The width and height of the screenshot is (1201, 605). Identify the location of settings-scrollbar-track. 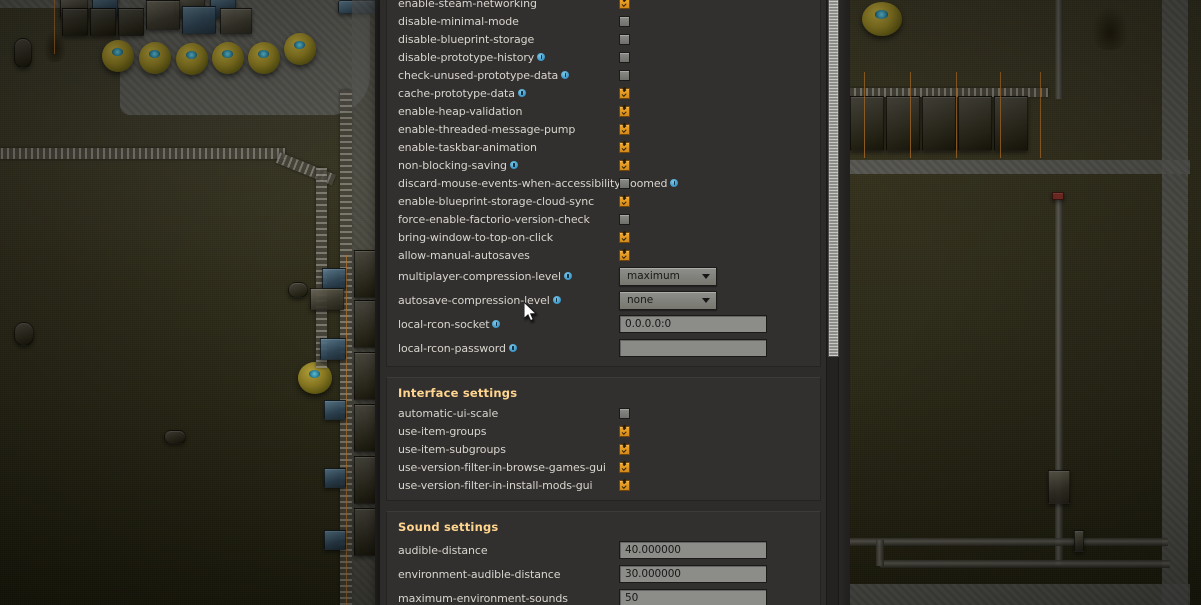
(832, 302).